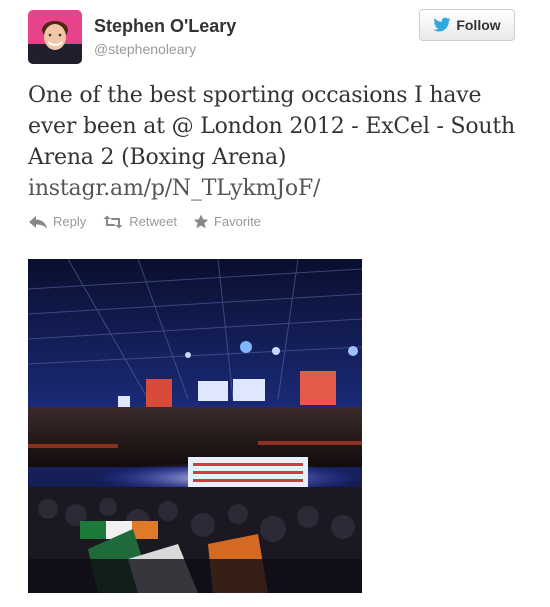 This screenshot has width=550, height=607. I want to click on tweet-actions: Reply Retweet Favorite, so click(144, 221).